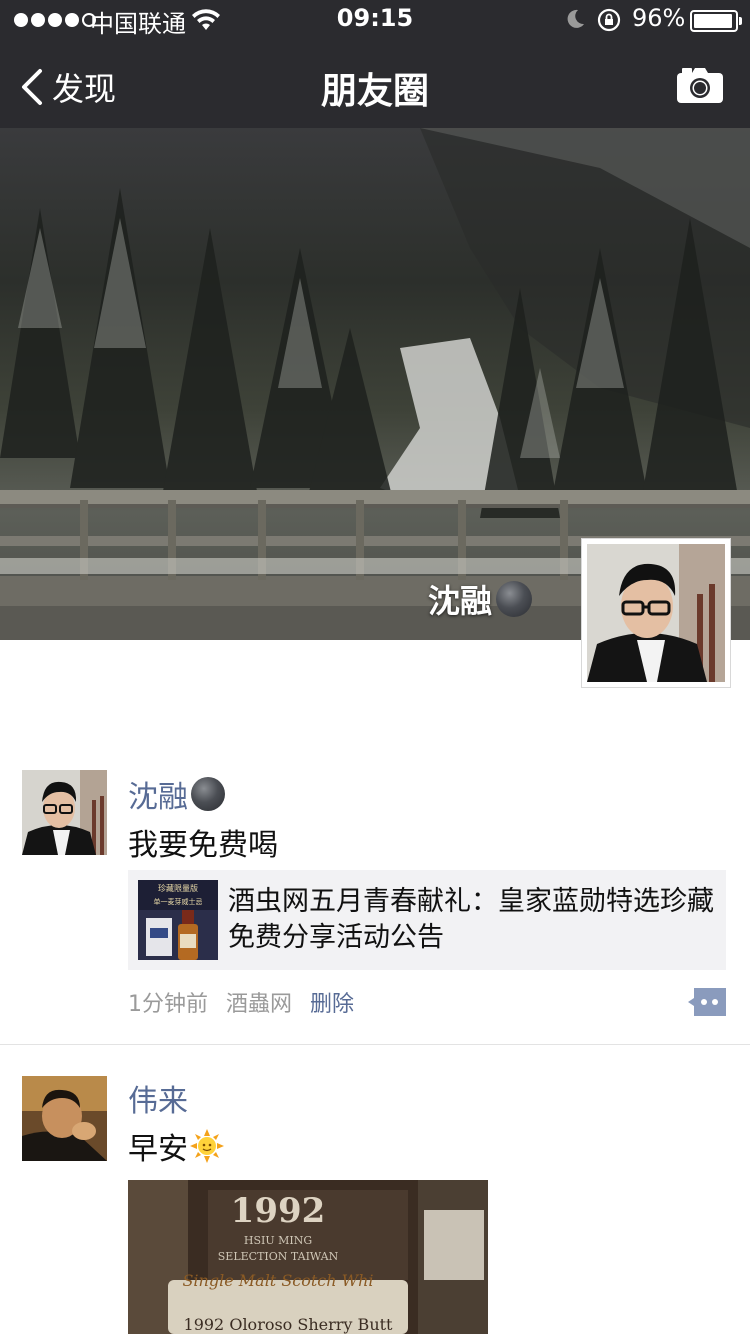 Image resolution: width=750 pixels, height=1334 pixels. Describe the element at coordinates (332, 1002) in the screenshot. I see `delete-button: 删除` at that location.